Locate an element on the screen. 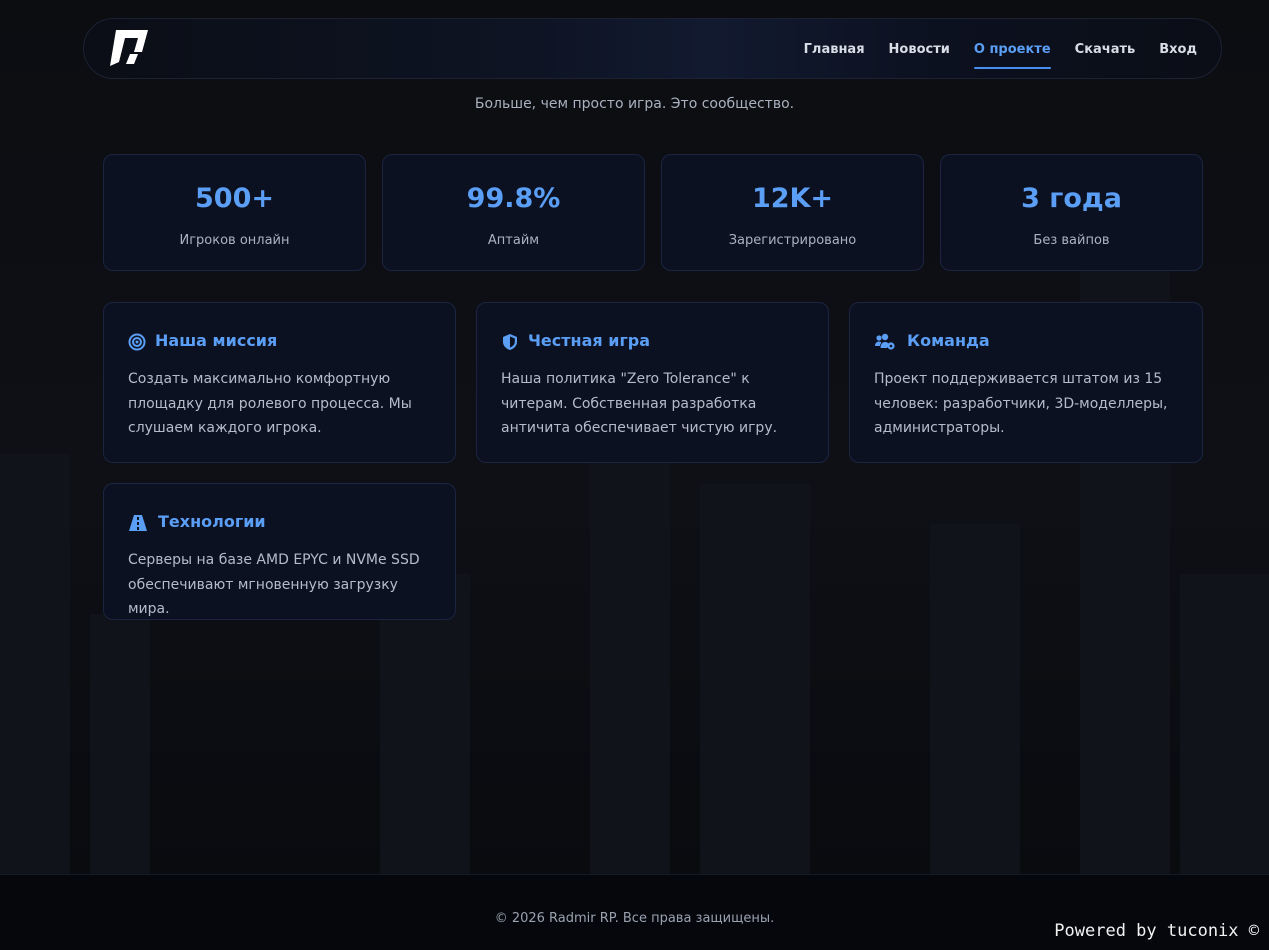 Image resolution: width=1269 pixels, height=950 pixels. stat-card-players: 500+ Игроков онлайн is located at coordinates (234, 212).